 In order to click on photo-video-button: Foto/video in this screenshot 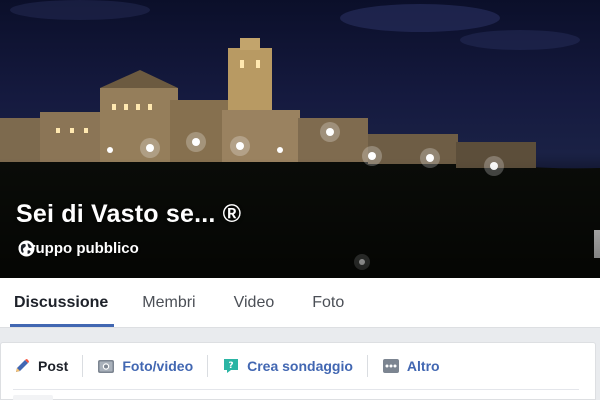, I will do `click(153, 366)`.